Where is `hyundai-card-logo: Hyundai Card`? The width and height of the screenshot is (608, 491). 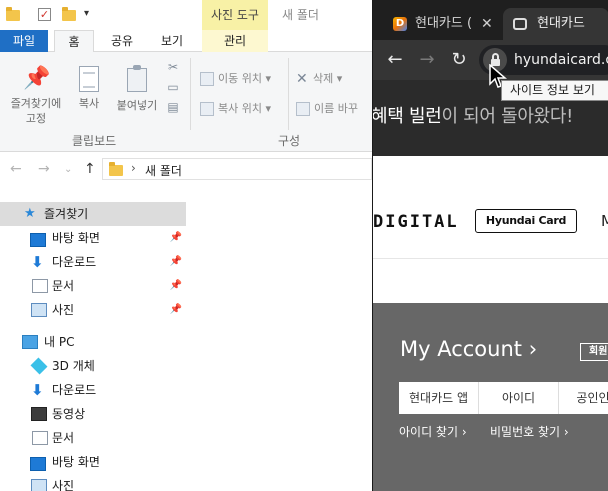
hyundai-card-logo: Hyundai Card is located at coordinates (526, 221).